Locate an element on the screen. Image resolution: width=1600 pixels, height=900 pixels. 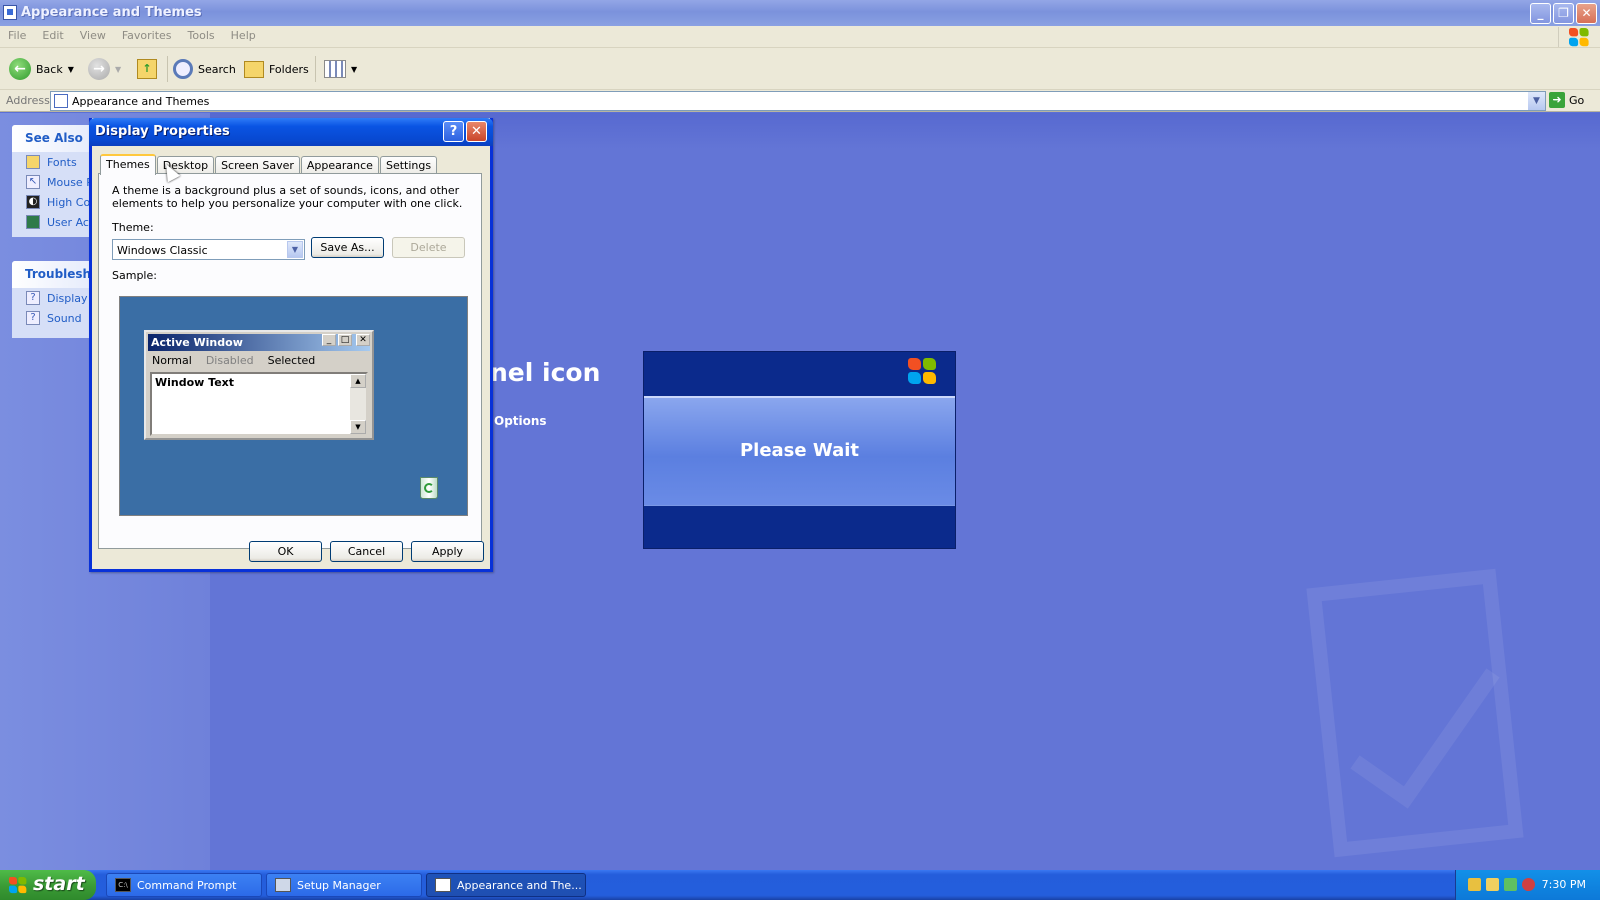
window-title: Appearance and Themes is located at coordinates (111, 12).